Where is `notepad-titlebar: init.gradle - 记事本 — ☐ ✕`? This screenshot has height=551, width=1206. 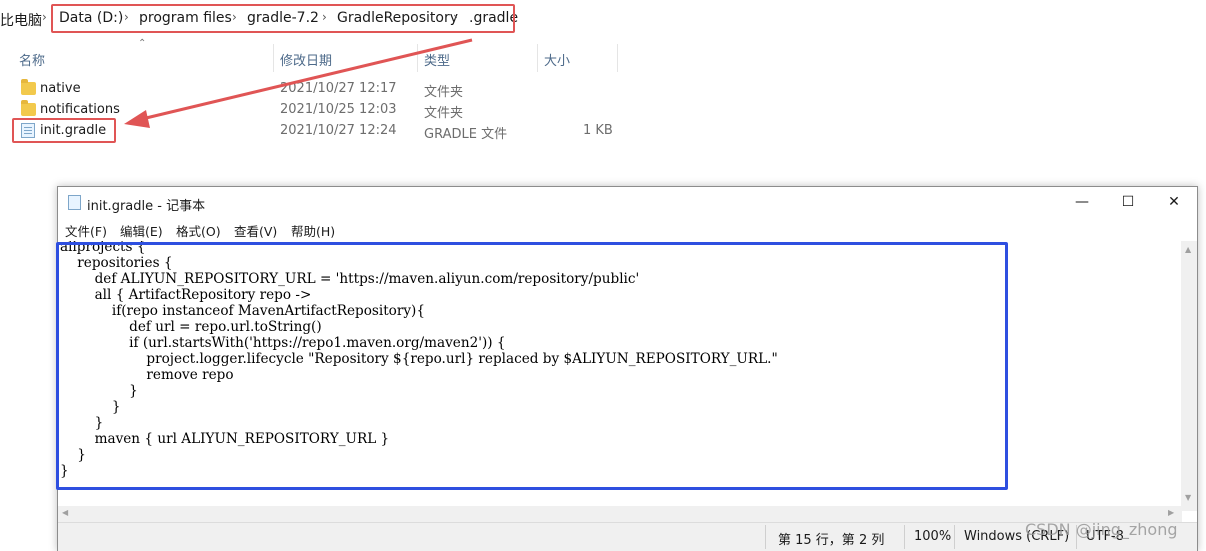 notepad-titlebar: init.gradle - 记事本 — ☐ ✕ is located at coordinates (627, 203).